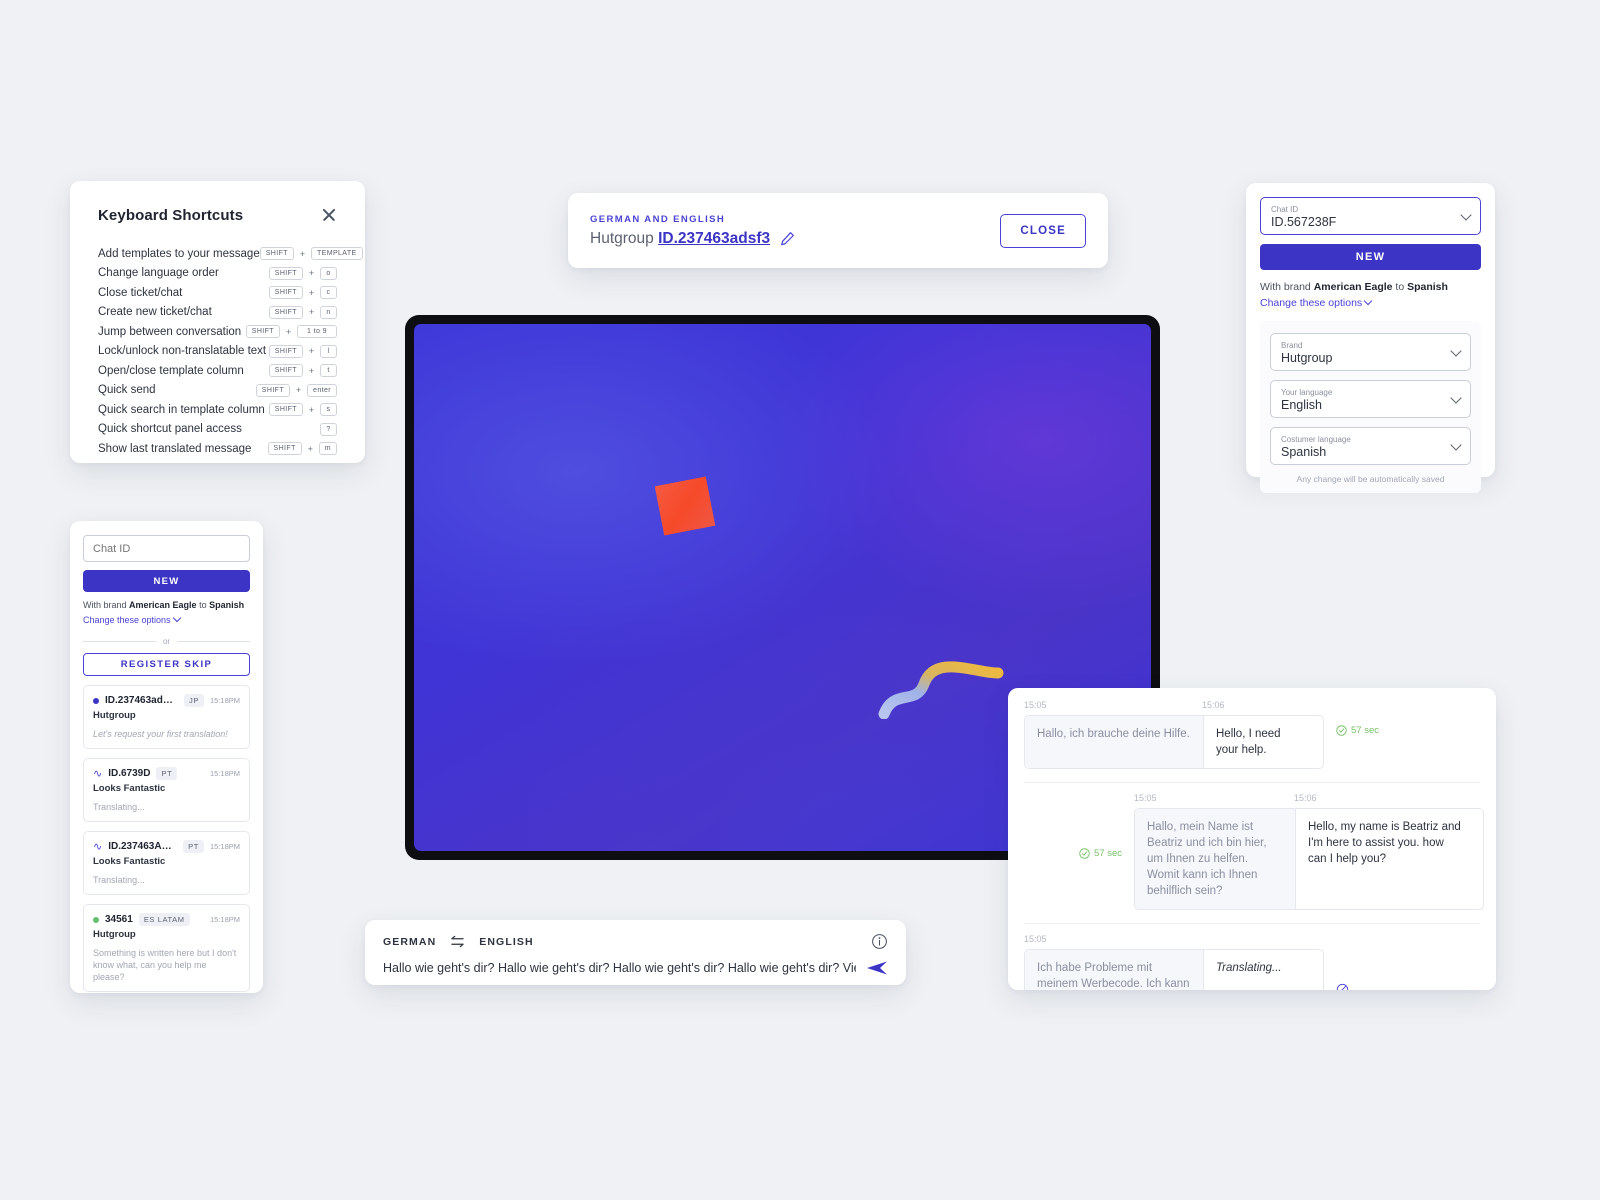  What do you see at coordinates (1252, 923) in the screenshot?
I see `message-divider` at bounding box center [1252, 923].